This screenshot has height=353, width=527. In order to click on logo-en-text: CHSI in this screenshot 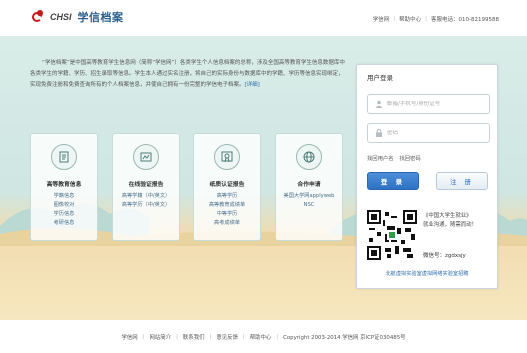, I will do `click(61, 17)`.